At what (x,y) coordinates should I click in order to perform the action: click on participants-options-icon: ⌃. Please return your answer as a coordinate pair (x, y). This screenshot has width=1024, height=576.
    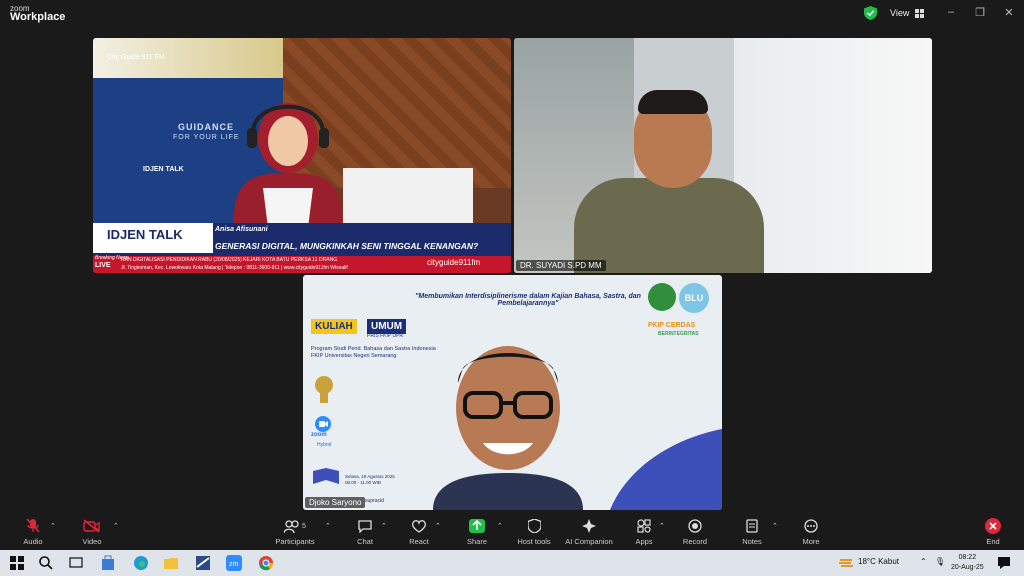
    Looking at the image, I should click on (328, 526).